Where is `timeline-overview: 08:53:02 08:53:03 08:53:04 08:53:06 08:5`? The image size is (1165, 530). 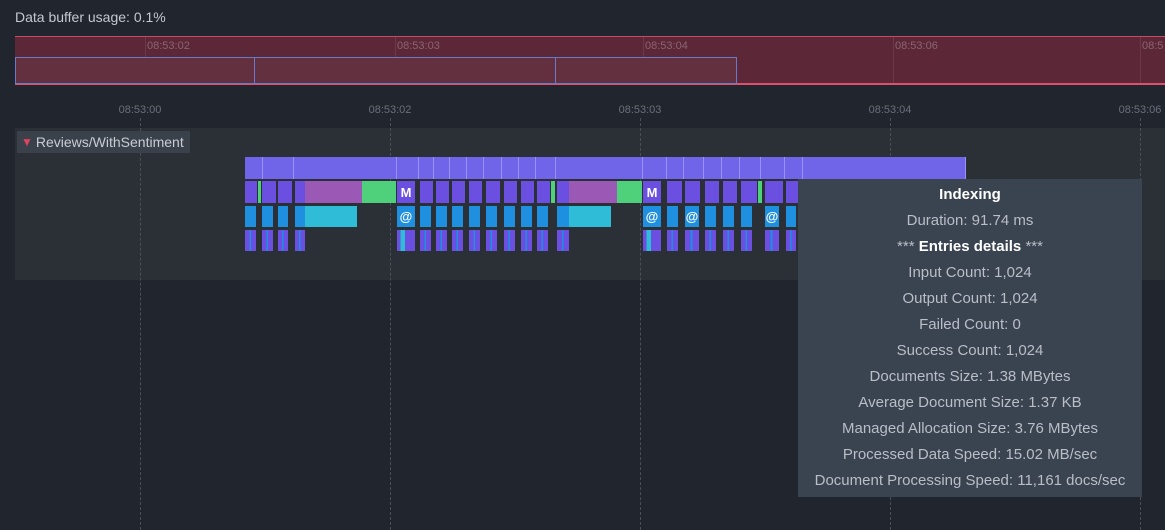 timeline-overview: 08:53:02 08:53:03 08:53:04 08:53:06 08:5 is located at coordinates (590, 60).